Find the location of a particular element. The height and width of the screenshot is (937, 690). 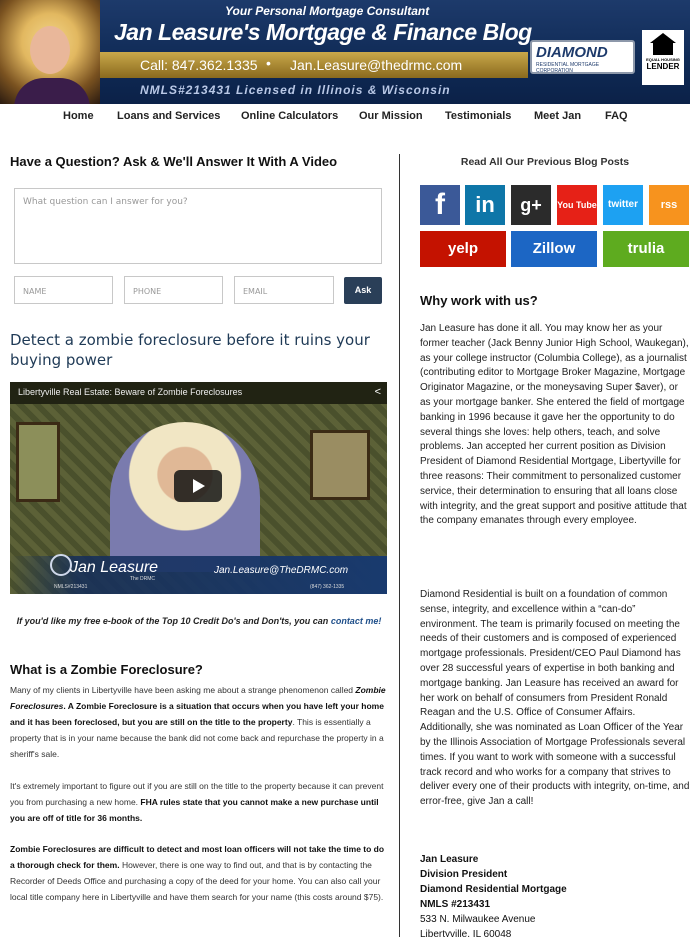

video-lower-name: Jan Leasure is located at coordinates (114, 567).